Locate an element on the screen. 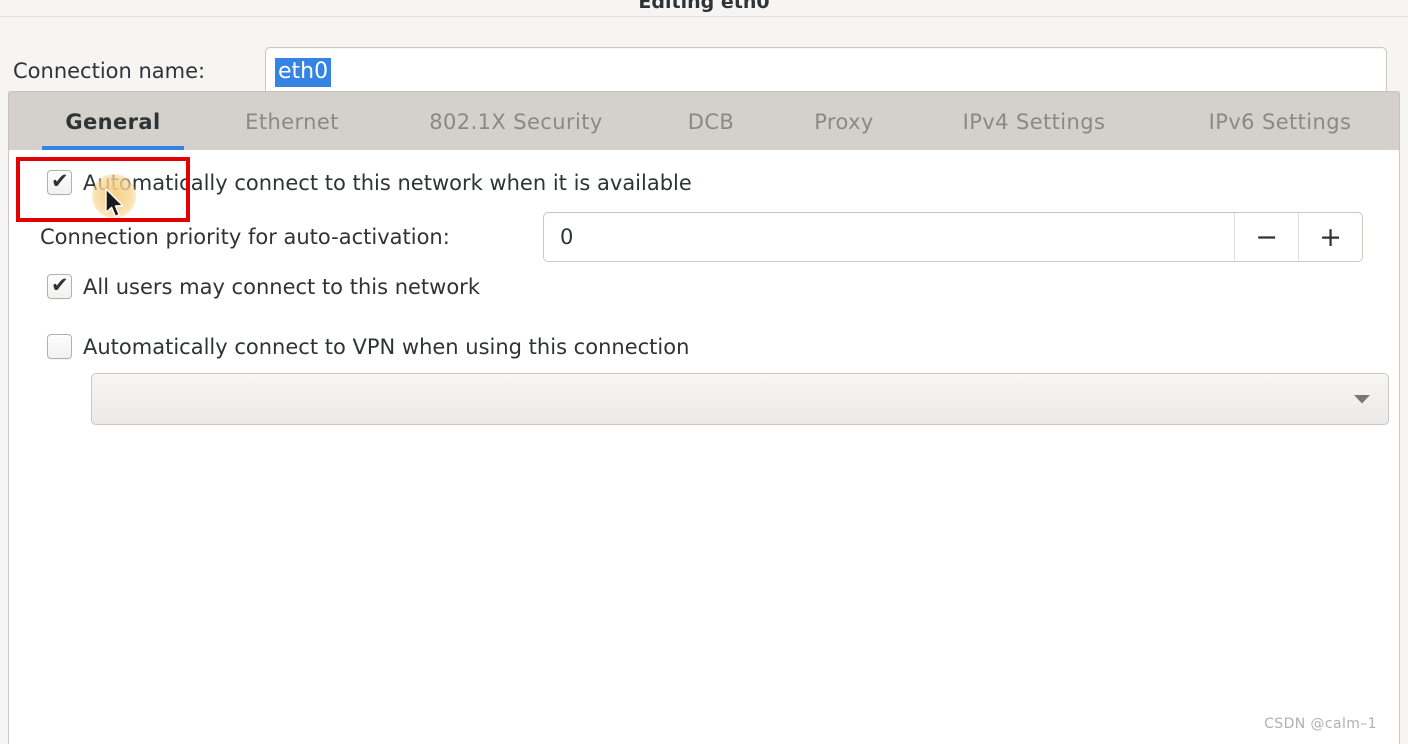  auto-vpn-checkbox is located at coordinates (59, 346).